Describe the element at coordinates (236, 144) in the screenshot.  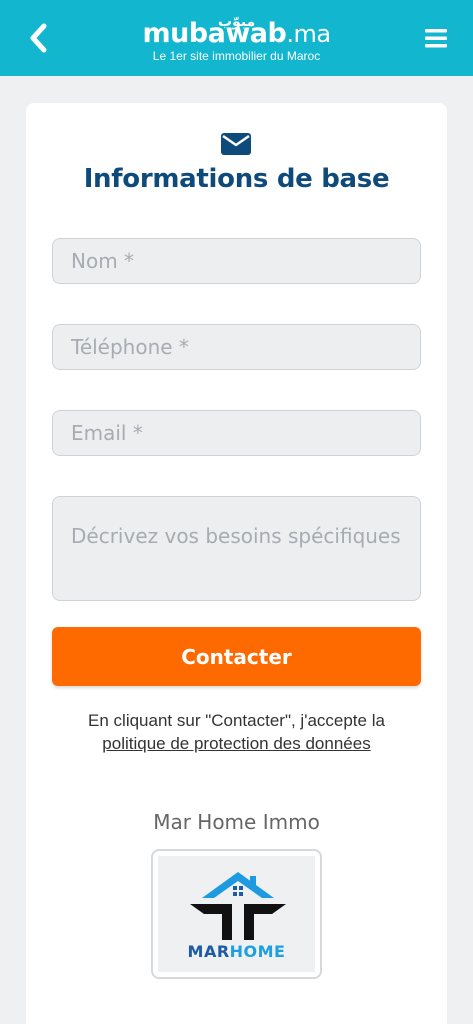
I see `envelope-icon` at that location.